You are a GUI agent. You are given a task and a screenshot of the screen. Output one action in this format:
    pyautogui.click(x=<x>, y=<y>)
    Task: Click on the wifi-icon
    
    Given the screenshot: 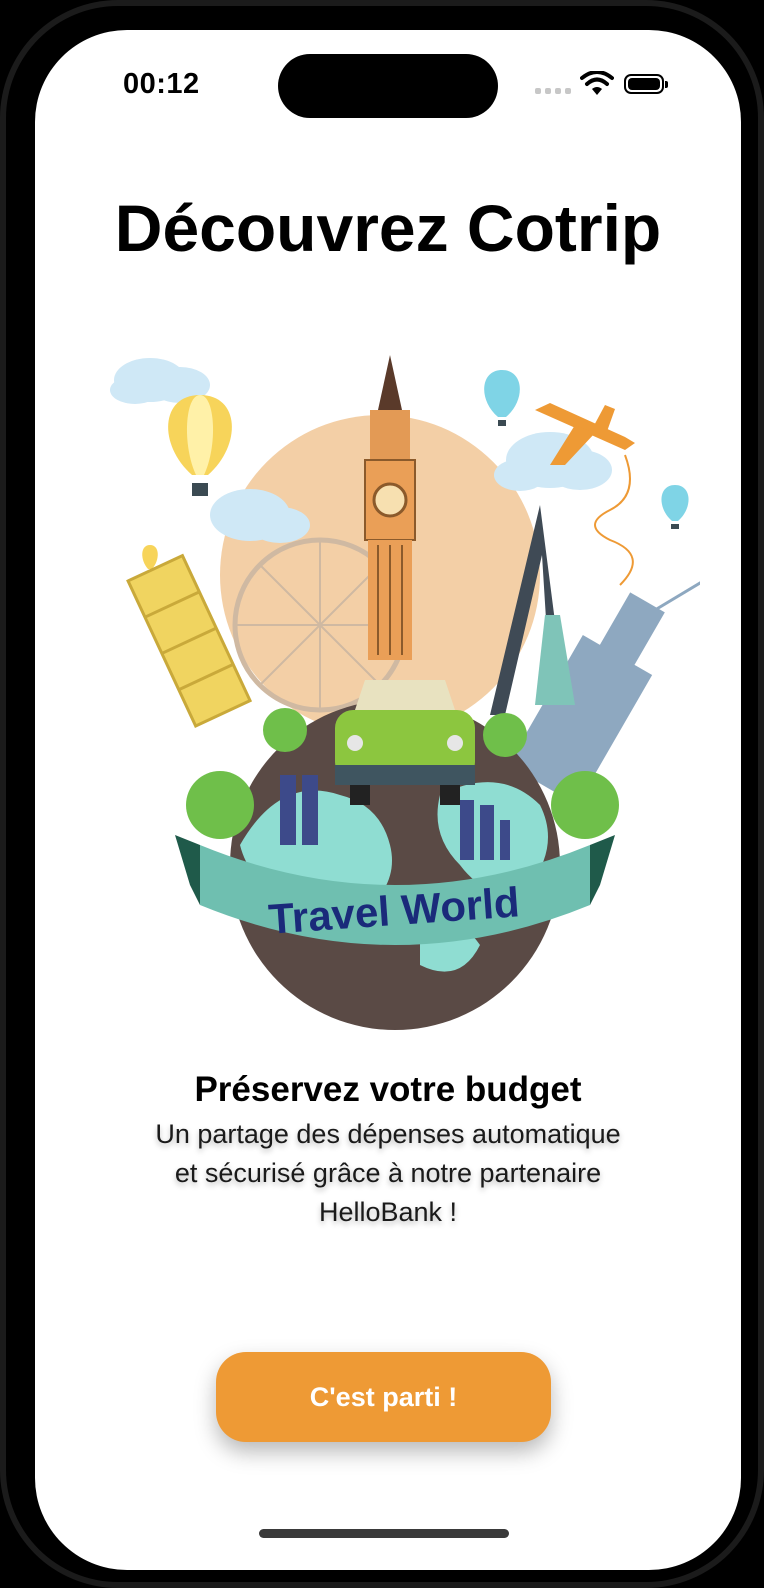 What is the action you would take?
    pyautogui.click(x=597, y=83)
    